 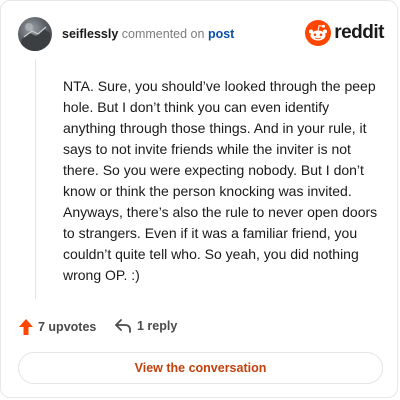 I want to click on view-conversation-label: View the conversation, so click(x=200, y=368).